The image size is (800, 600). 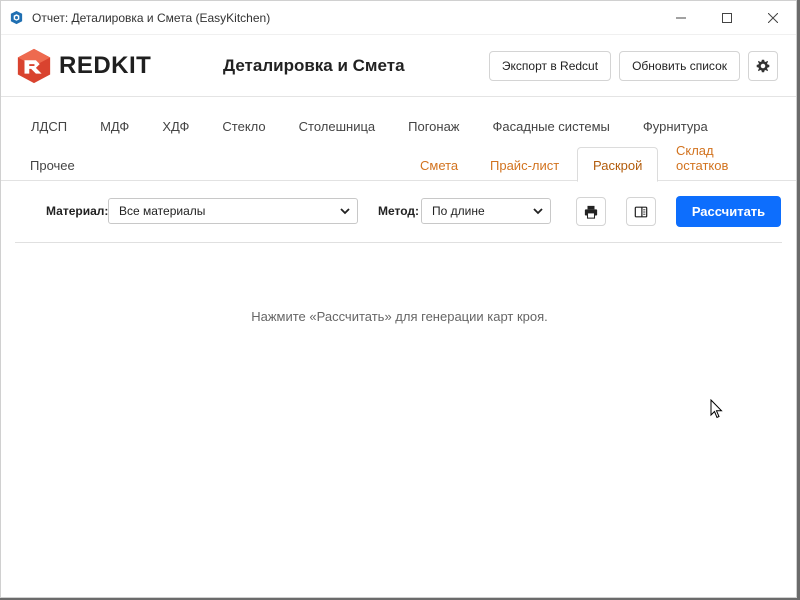 I want to click on tab-estimate: Смета, so click(x=439, y=164).